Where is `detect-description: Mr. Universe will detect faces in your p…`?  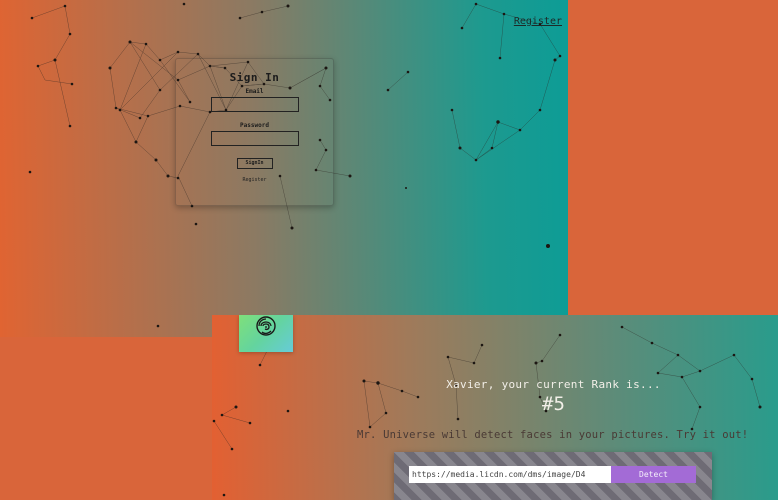
detect-description: Mr. Universe will detect faces in your p… is located at coordinates (553, 435).